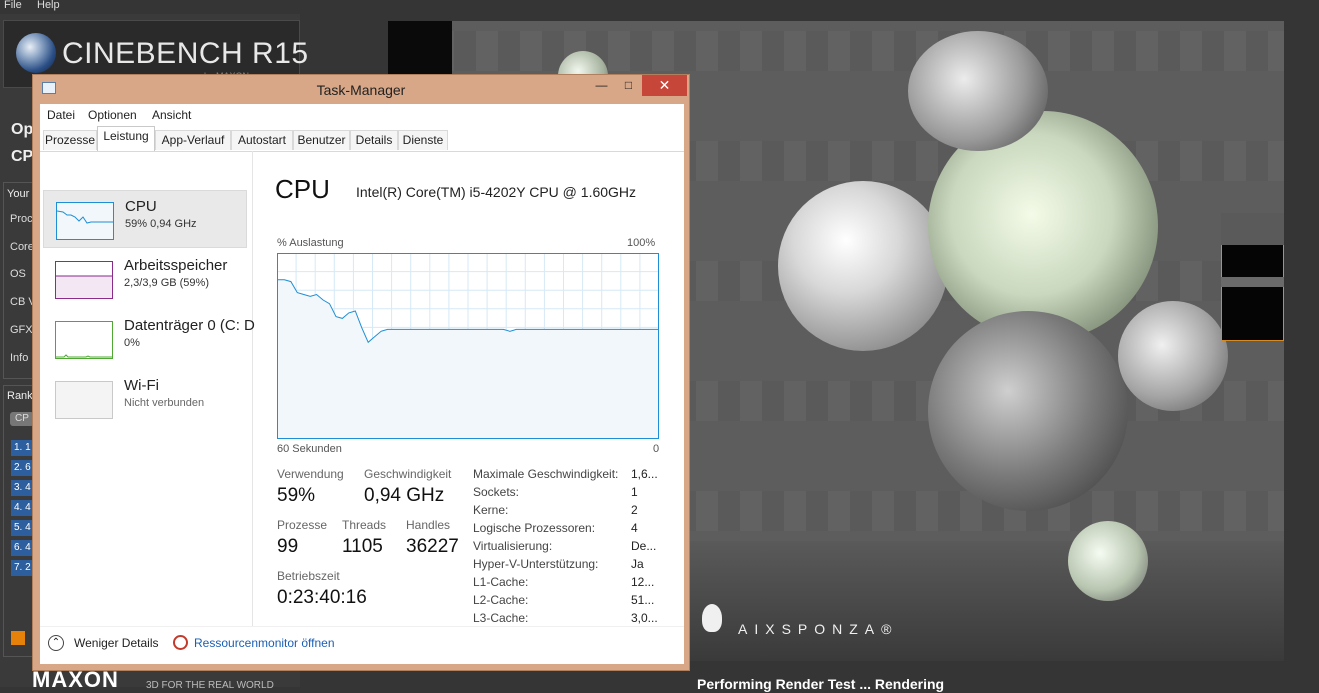 The width and height of the screenshot is (1319, 693). What do you see at coordinates (145, 219) in the screenshot?
I see `resource-item-cpu: CPU 59% 0,94 GHz` at bounding box center [145, 219].